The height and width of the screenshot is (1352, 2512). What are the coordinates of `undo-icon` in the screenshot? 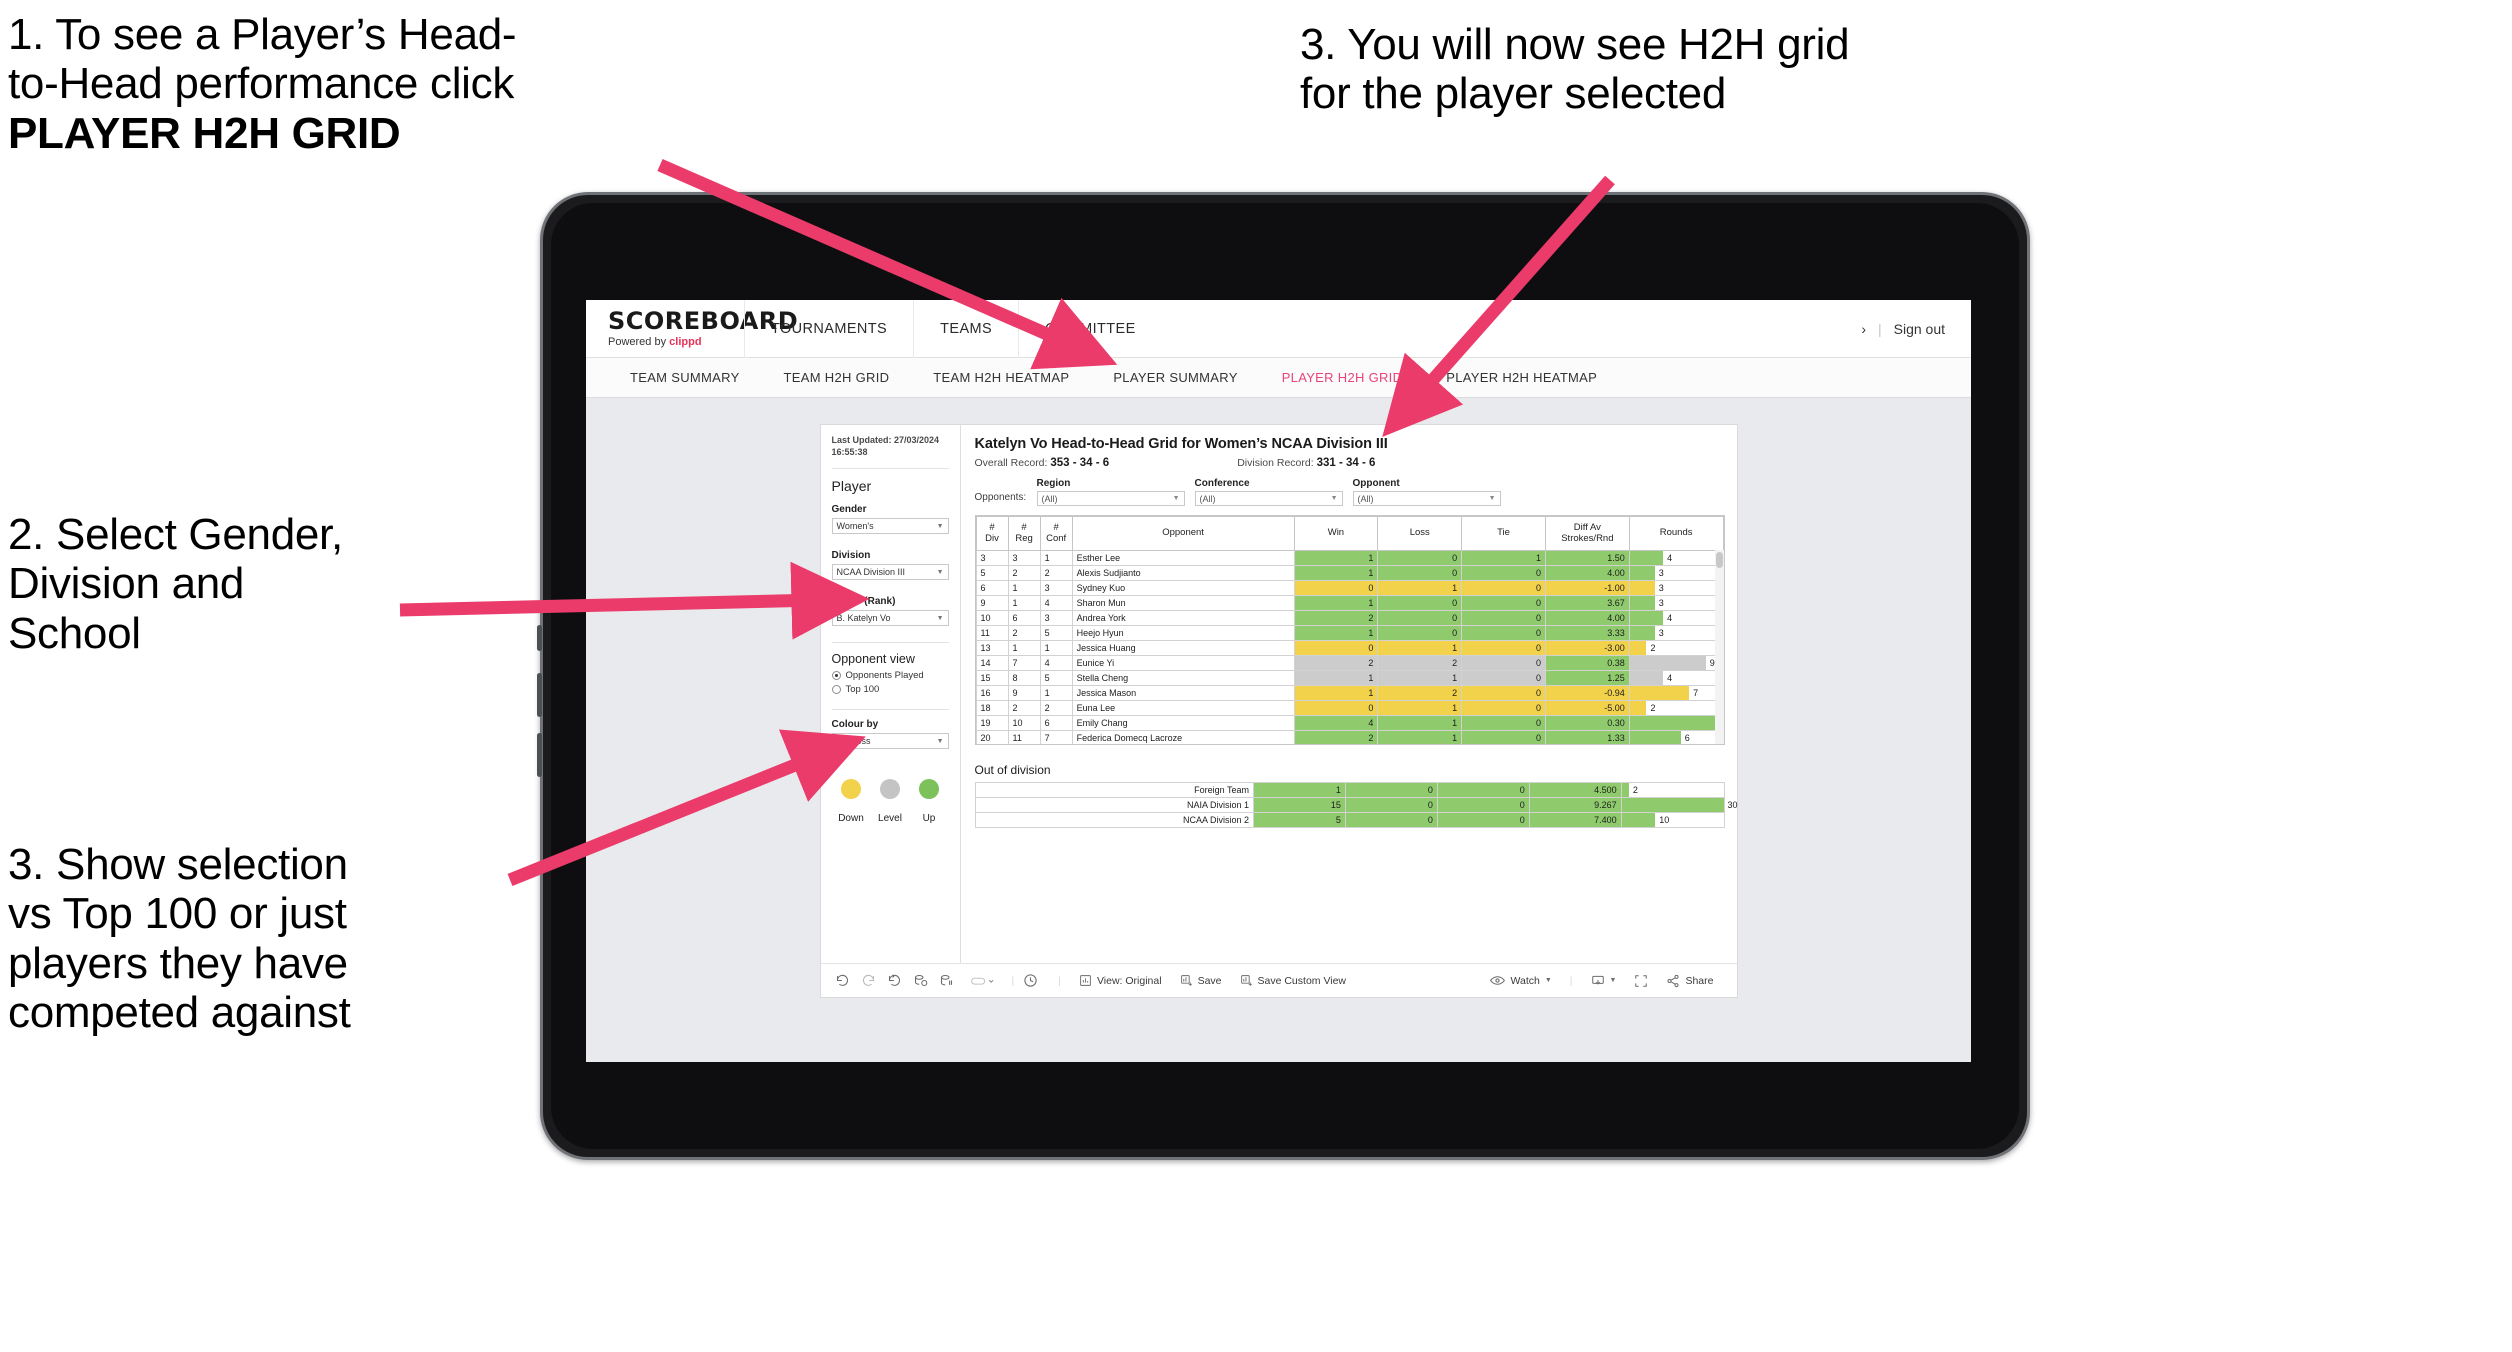 It's located at (848, 980).